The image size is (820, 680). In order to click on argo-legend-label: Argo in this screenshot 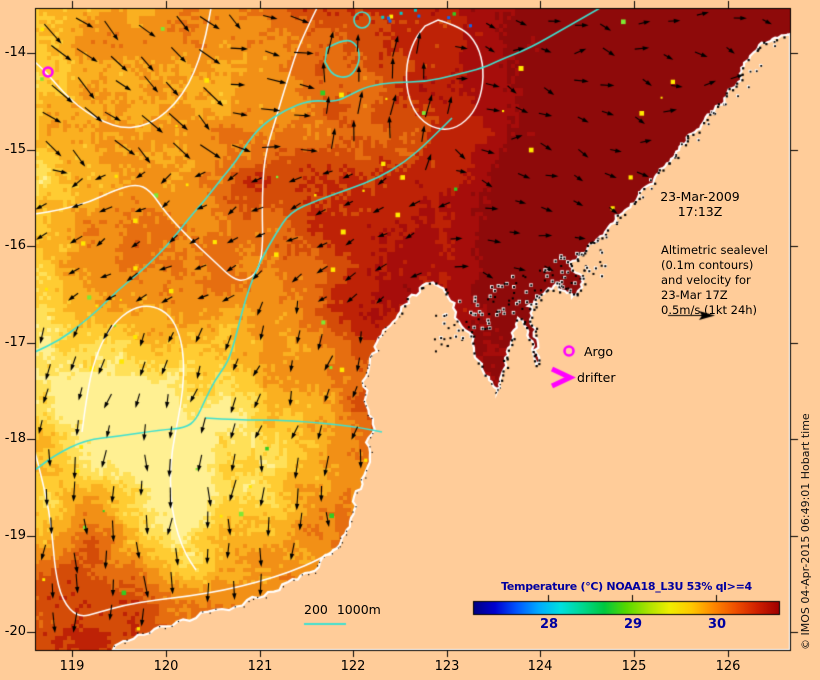, I will do `click(599, 351)`.